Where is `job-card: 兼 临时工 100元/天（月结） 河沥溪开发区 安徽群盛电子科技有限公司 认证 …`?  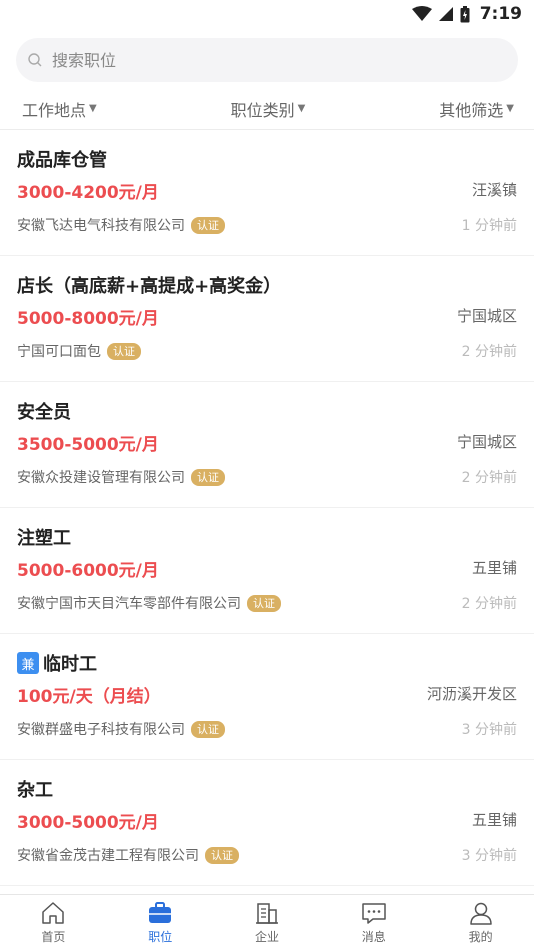 job-card: 兼 临时工 100元/天（月结） 河沥溪开发区 安徽群盛电子科技有限公司 认证 … is located at coordinates (267, 697).